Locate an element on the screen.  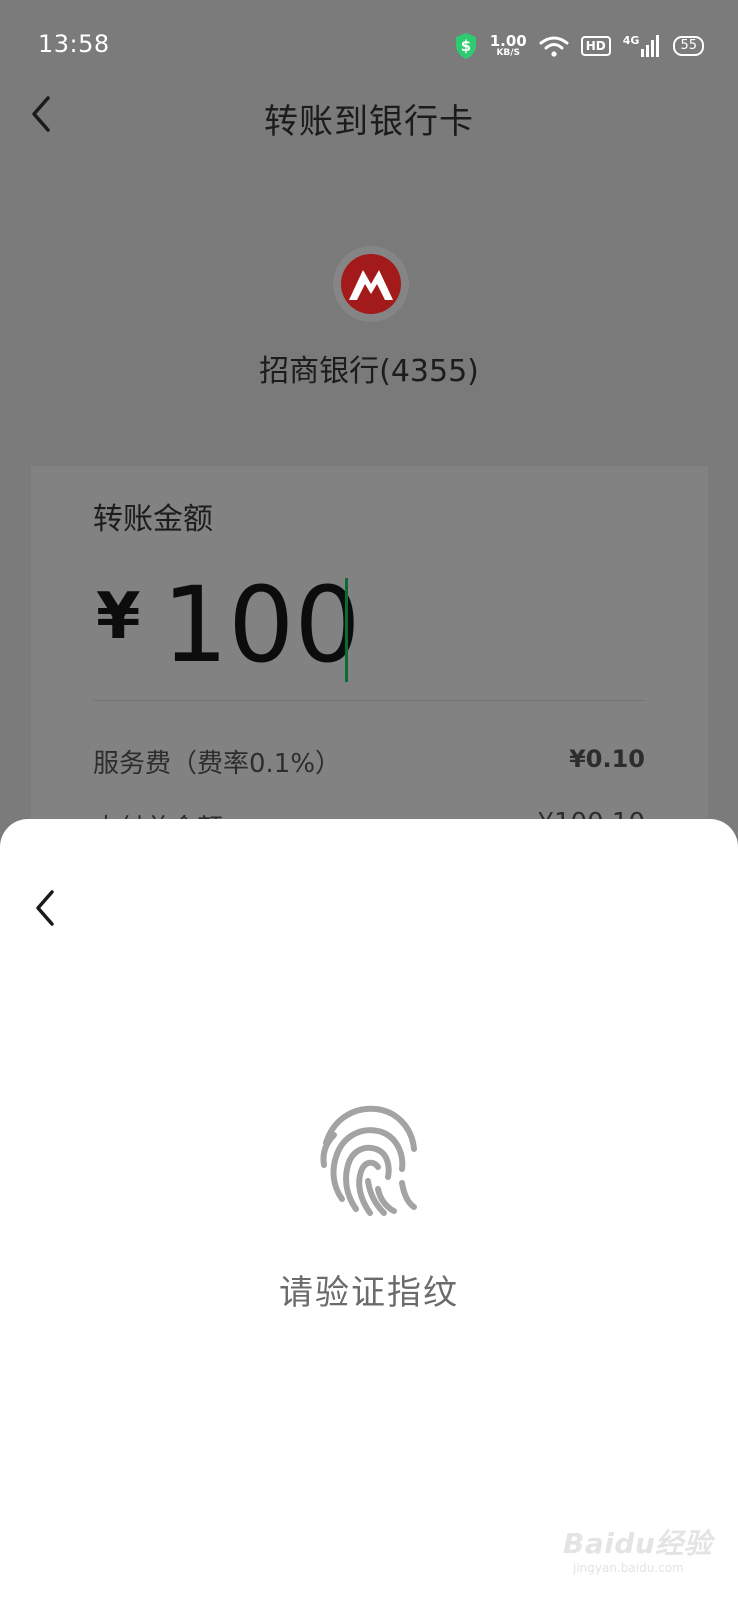
signal-label: 4G is located at coordinates (631, 40).